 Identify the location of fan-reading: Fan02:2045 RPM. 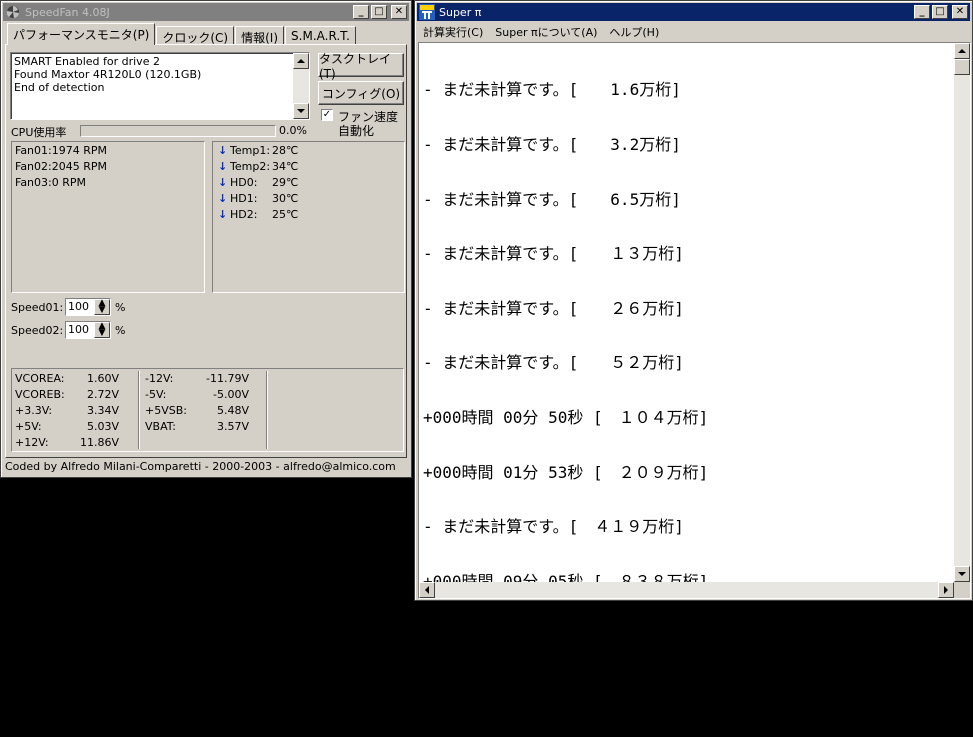
(61, 166).